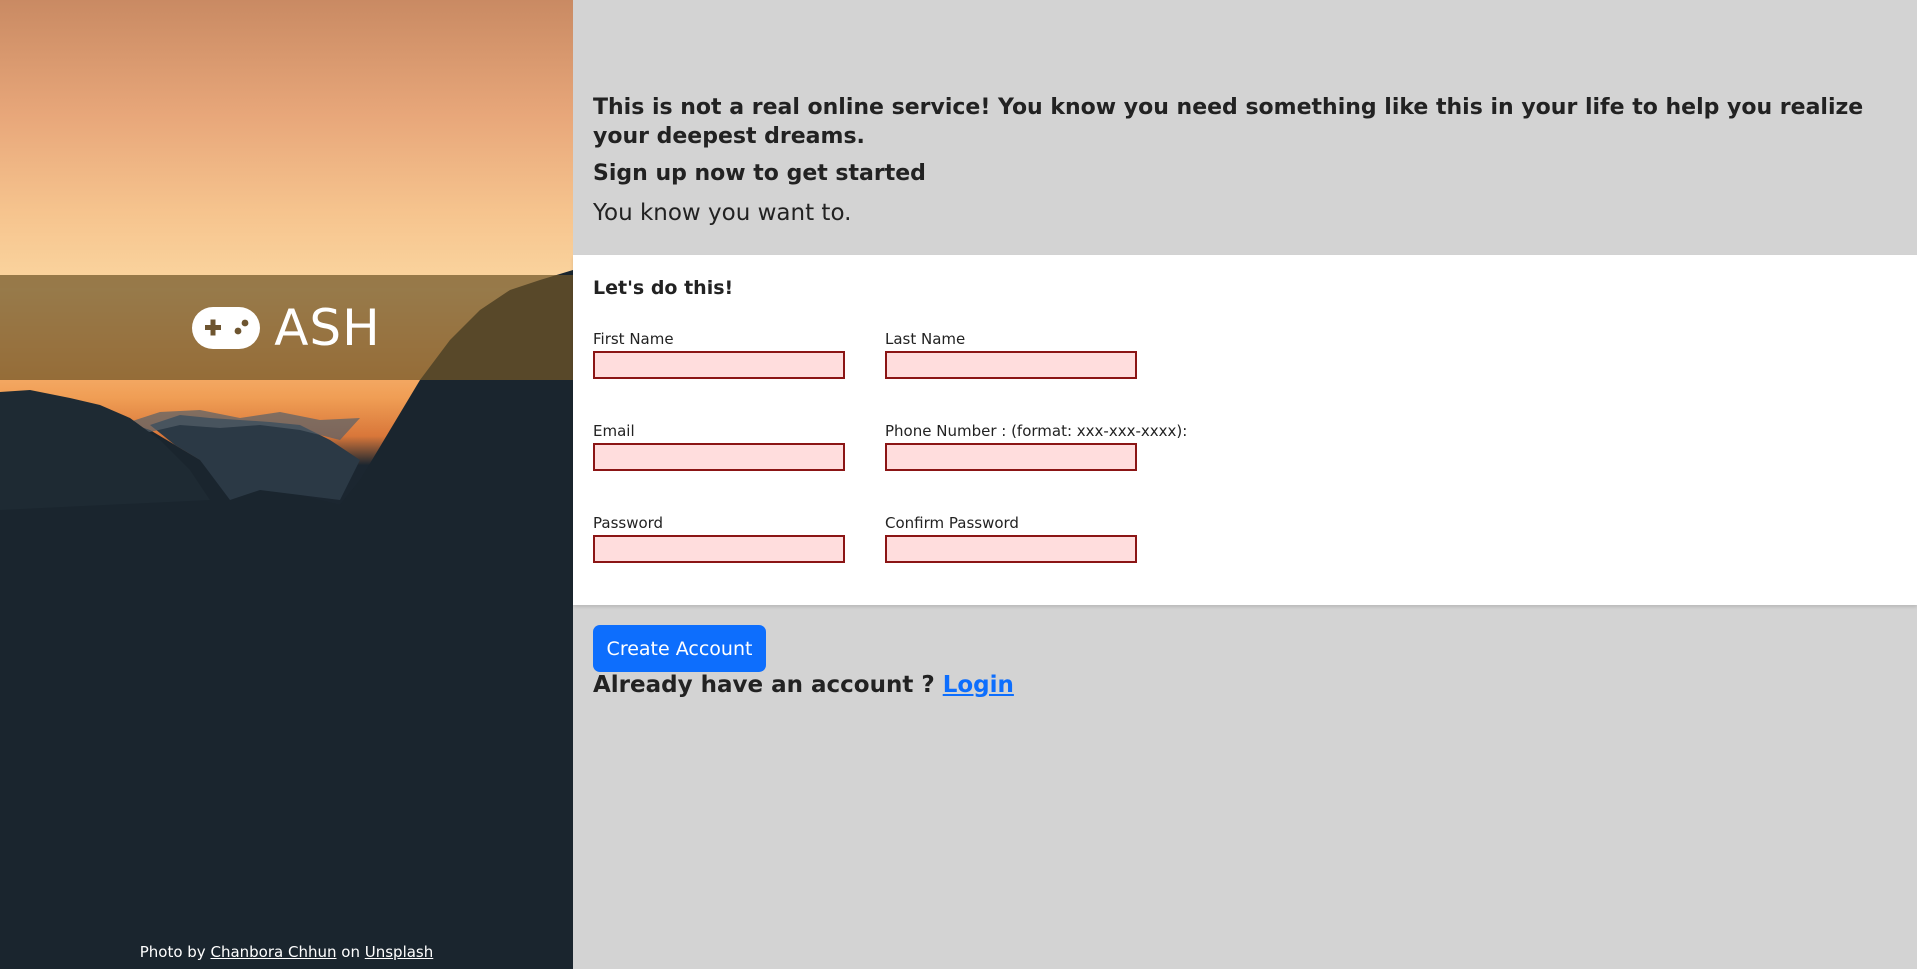  I want to click on phone-field: Phone Number : (format: xxx-xxx-xxxx):, so click(1036, 446).